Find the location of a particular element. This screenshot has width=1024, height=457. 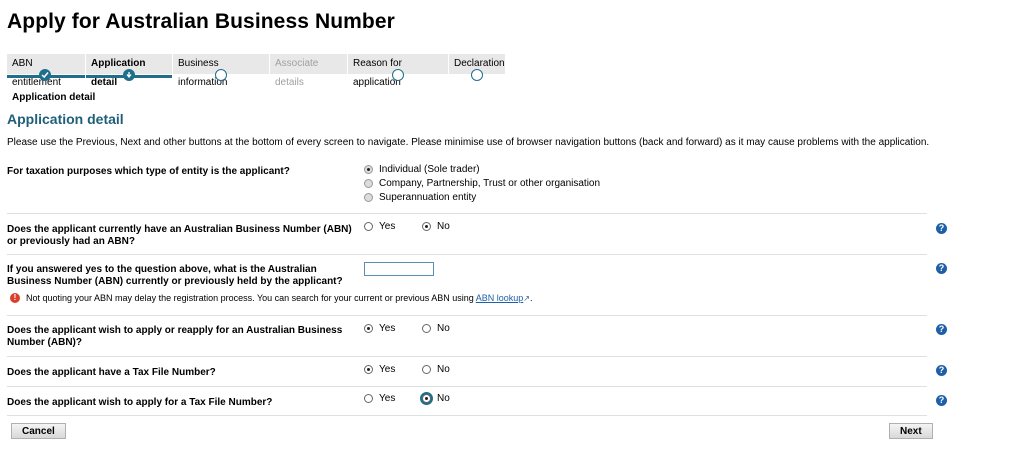

step-reason-for-application: Reason for application is located at coordinates (398, 71).